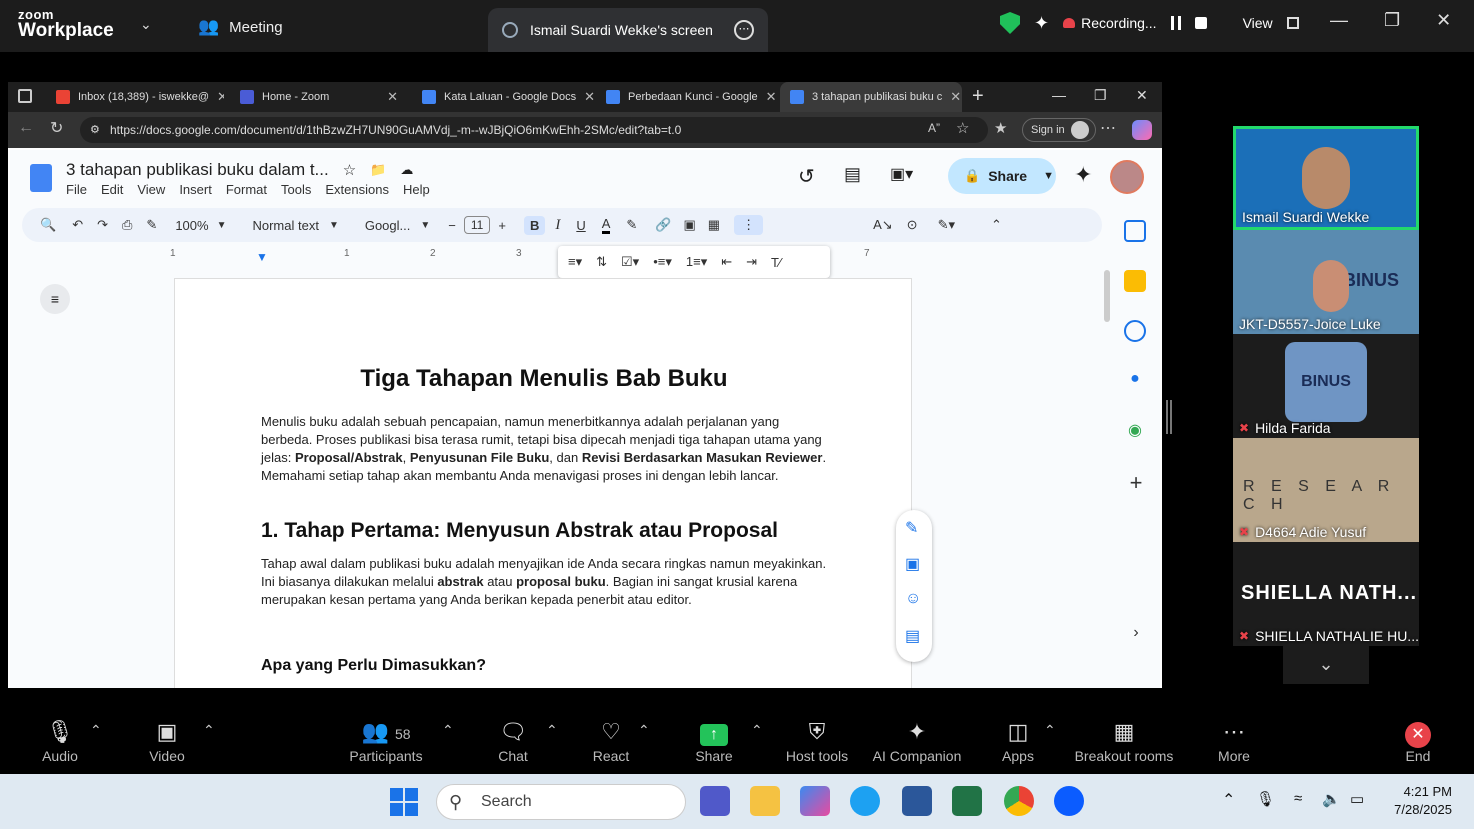  Describe the element at coordinates (262, 257) in the screenshot. I see `indent-marker-icon: ▼` at that location.